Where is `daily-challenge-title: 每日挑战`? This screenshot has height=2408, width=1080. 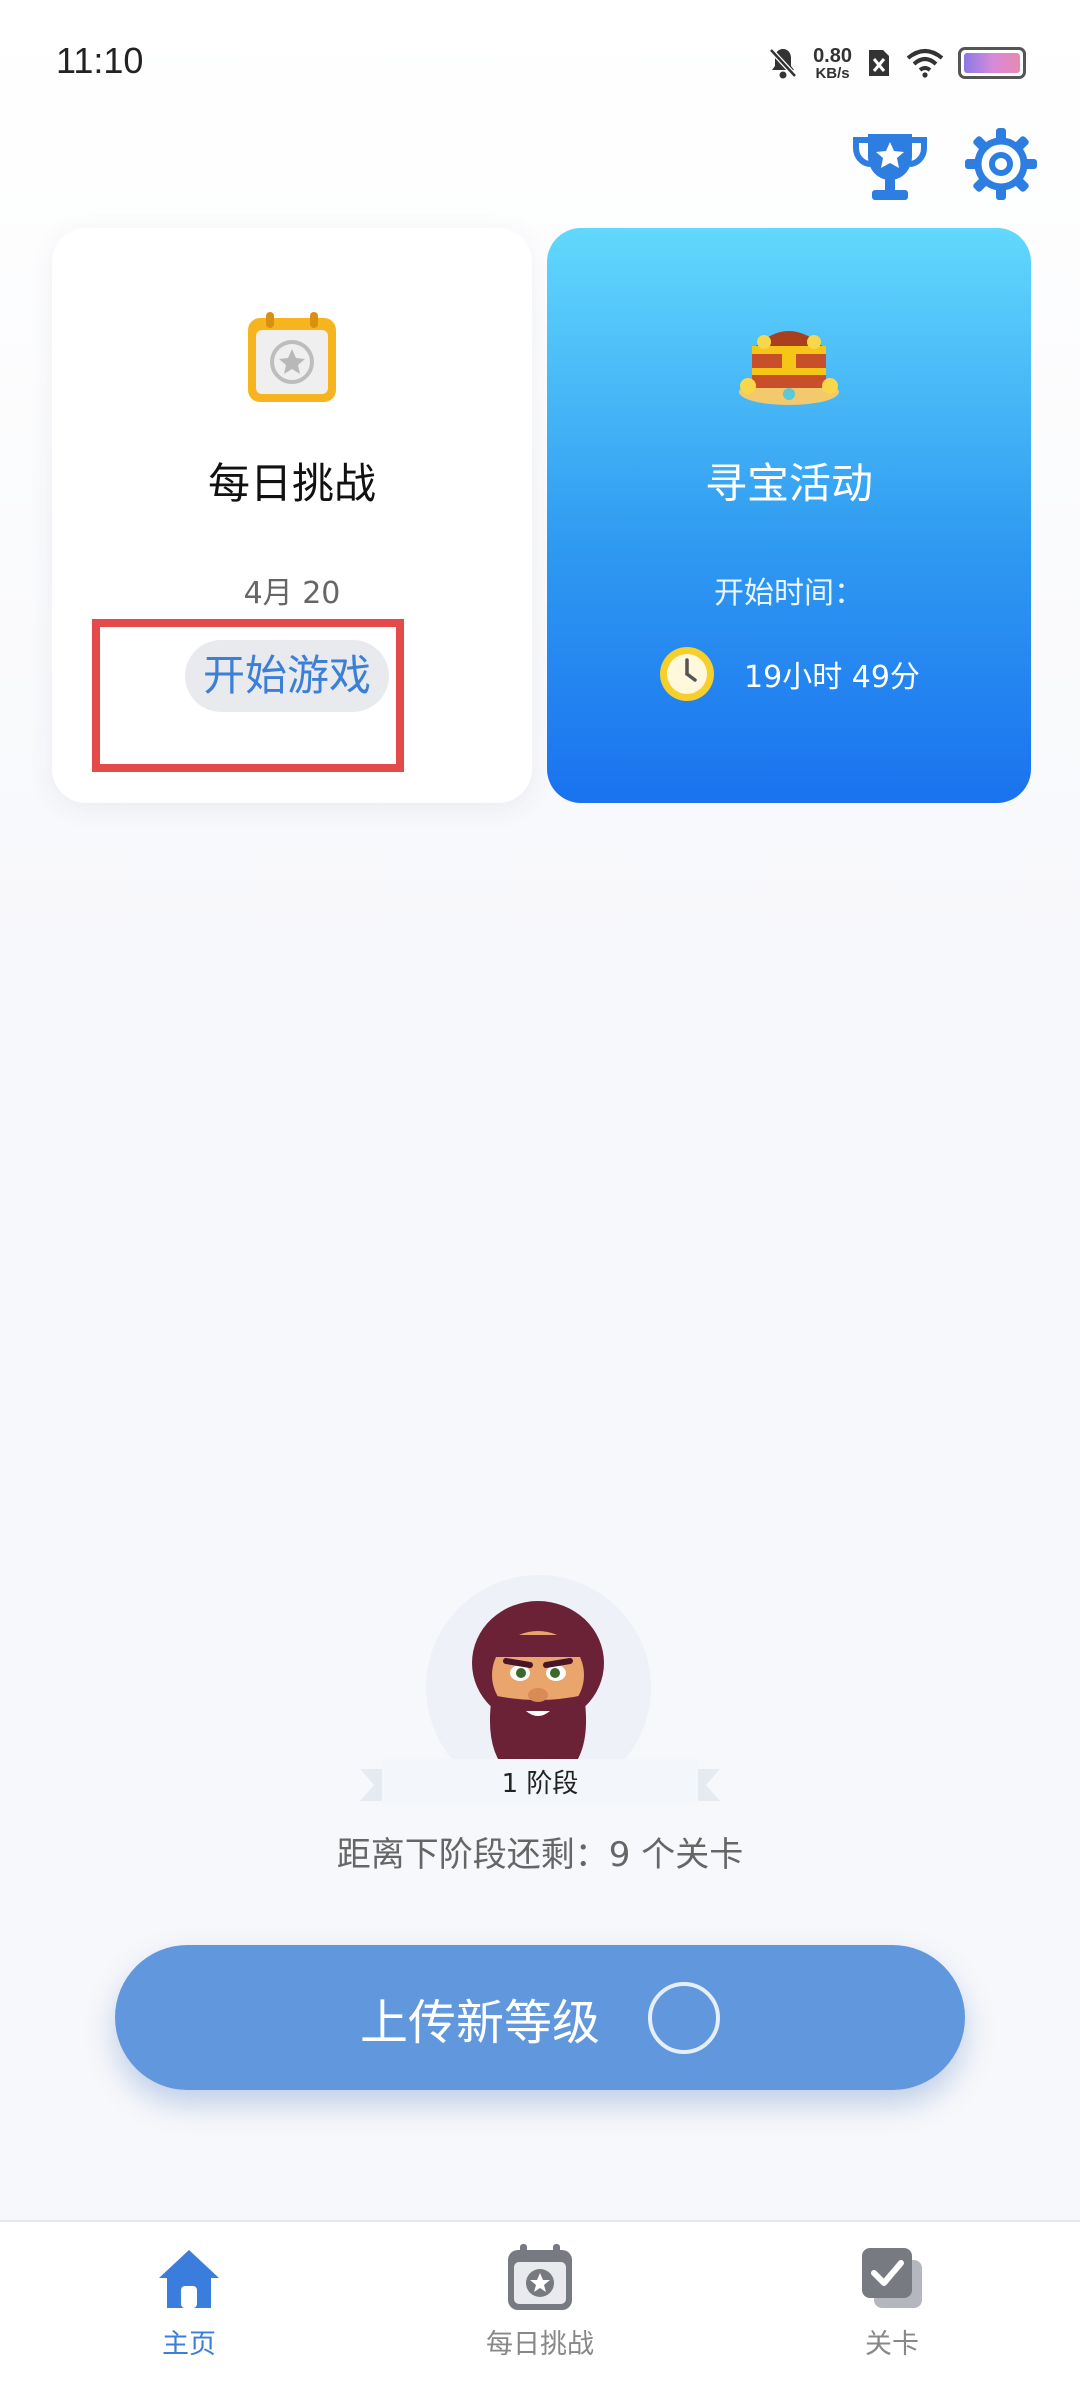
daily-challenge-title: 每日挑战 is located at coordinates (291, 483).